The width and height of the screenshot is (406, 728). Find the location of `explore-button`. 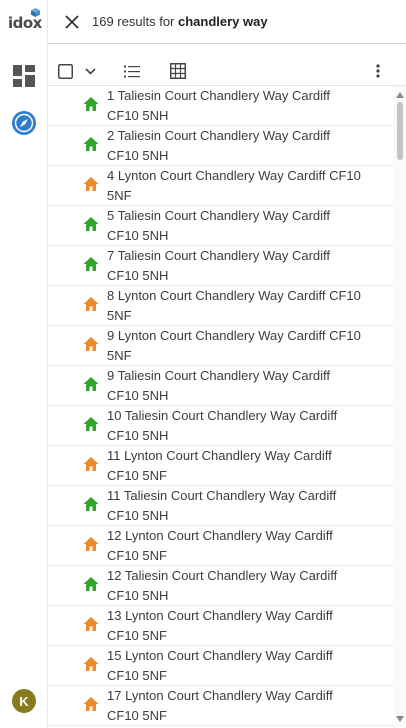

explore-button is located at coordinates (24, 123).